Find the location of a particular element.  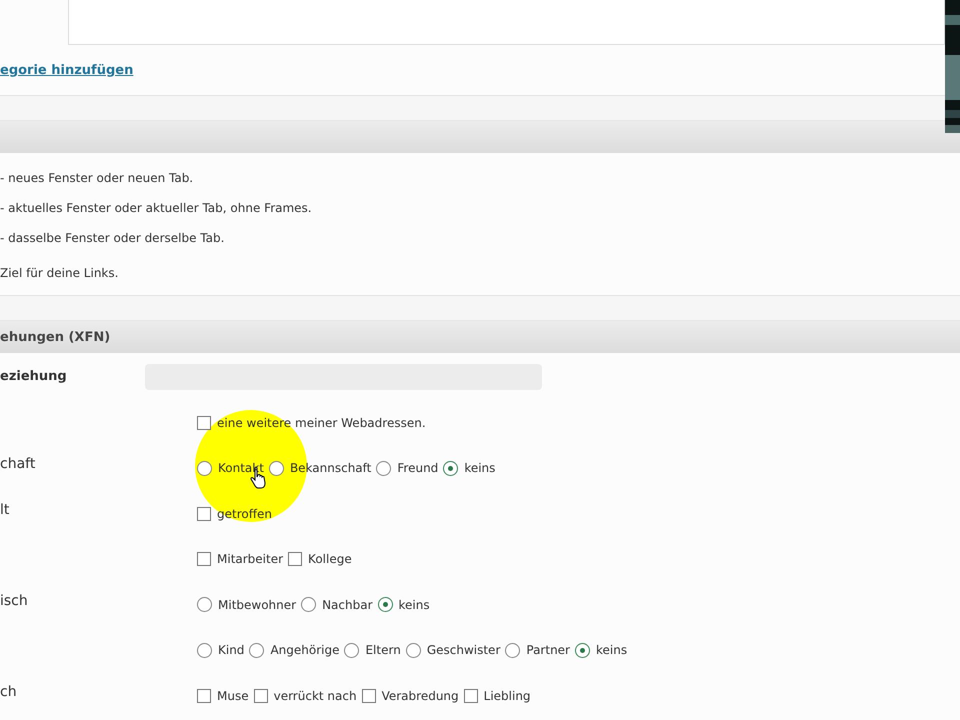

option-label: Angehörige is located at coordinates (305, 650).